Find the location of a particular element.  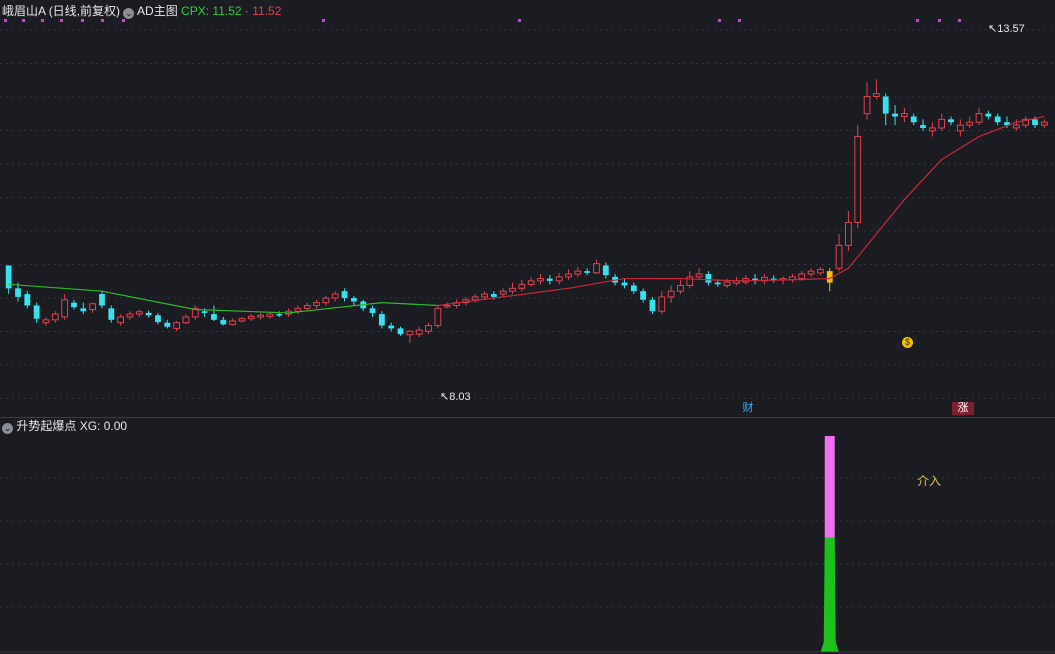

event-badge-finance: 财 is located at coordinates (748, 408).